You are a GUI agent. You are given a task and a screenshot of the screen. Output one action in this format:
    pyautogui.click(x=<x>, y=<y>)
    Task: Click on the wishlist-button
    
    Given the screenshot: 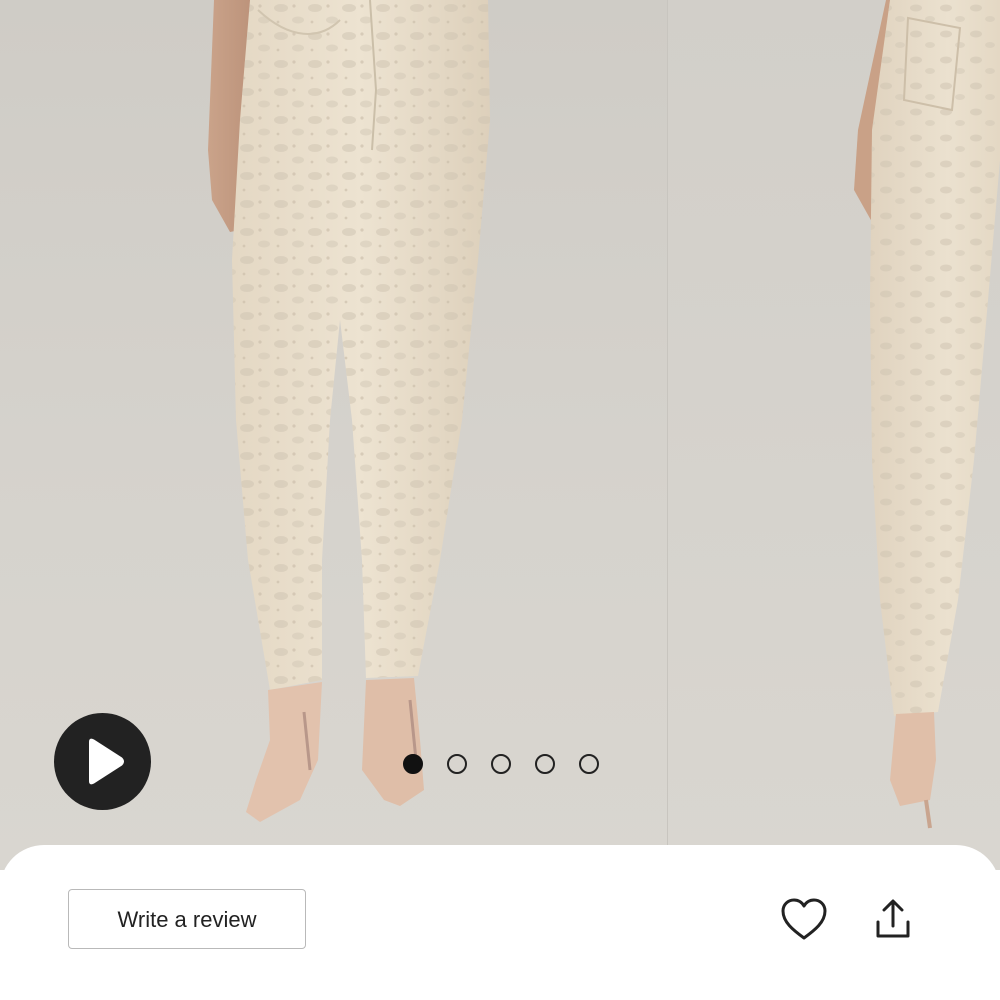 What is the action you would take?
    pyautogui.click(x=804, y=920)
    